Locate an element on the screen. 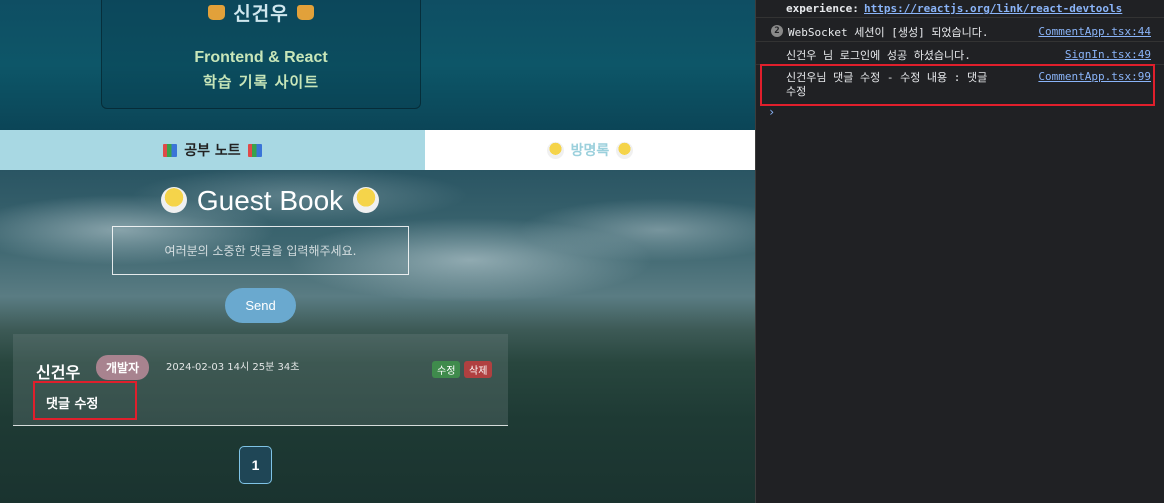 This screenshot has width=1164, height=503. console-text: WebSocket 세션이 [생성] 되었습니다. is located at coordinates (888, 32).